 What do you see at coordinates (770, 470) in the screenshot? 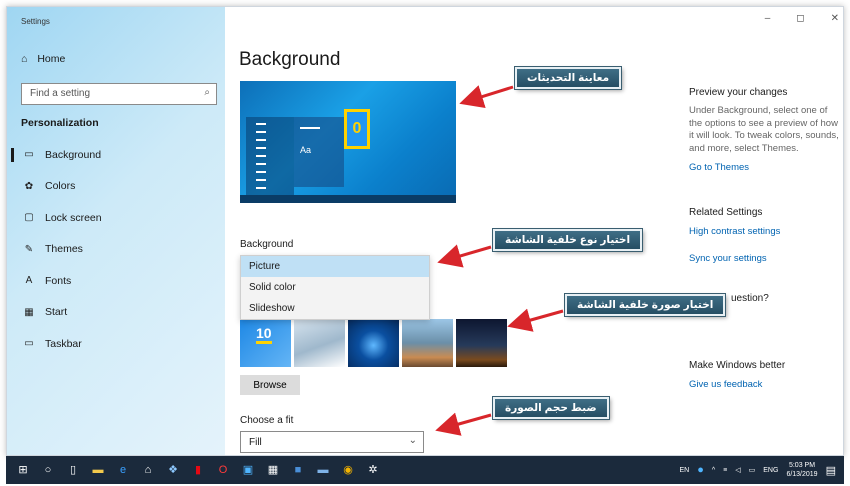
I see `language-indicator: ENG` at bounding box center [770, 470].